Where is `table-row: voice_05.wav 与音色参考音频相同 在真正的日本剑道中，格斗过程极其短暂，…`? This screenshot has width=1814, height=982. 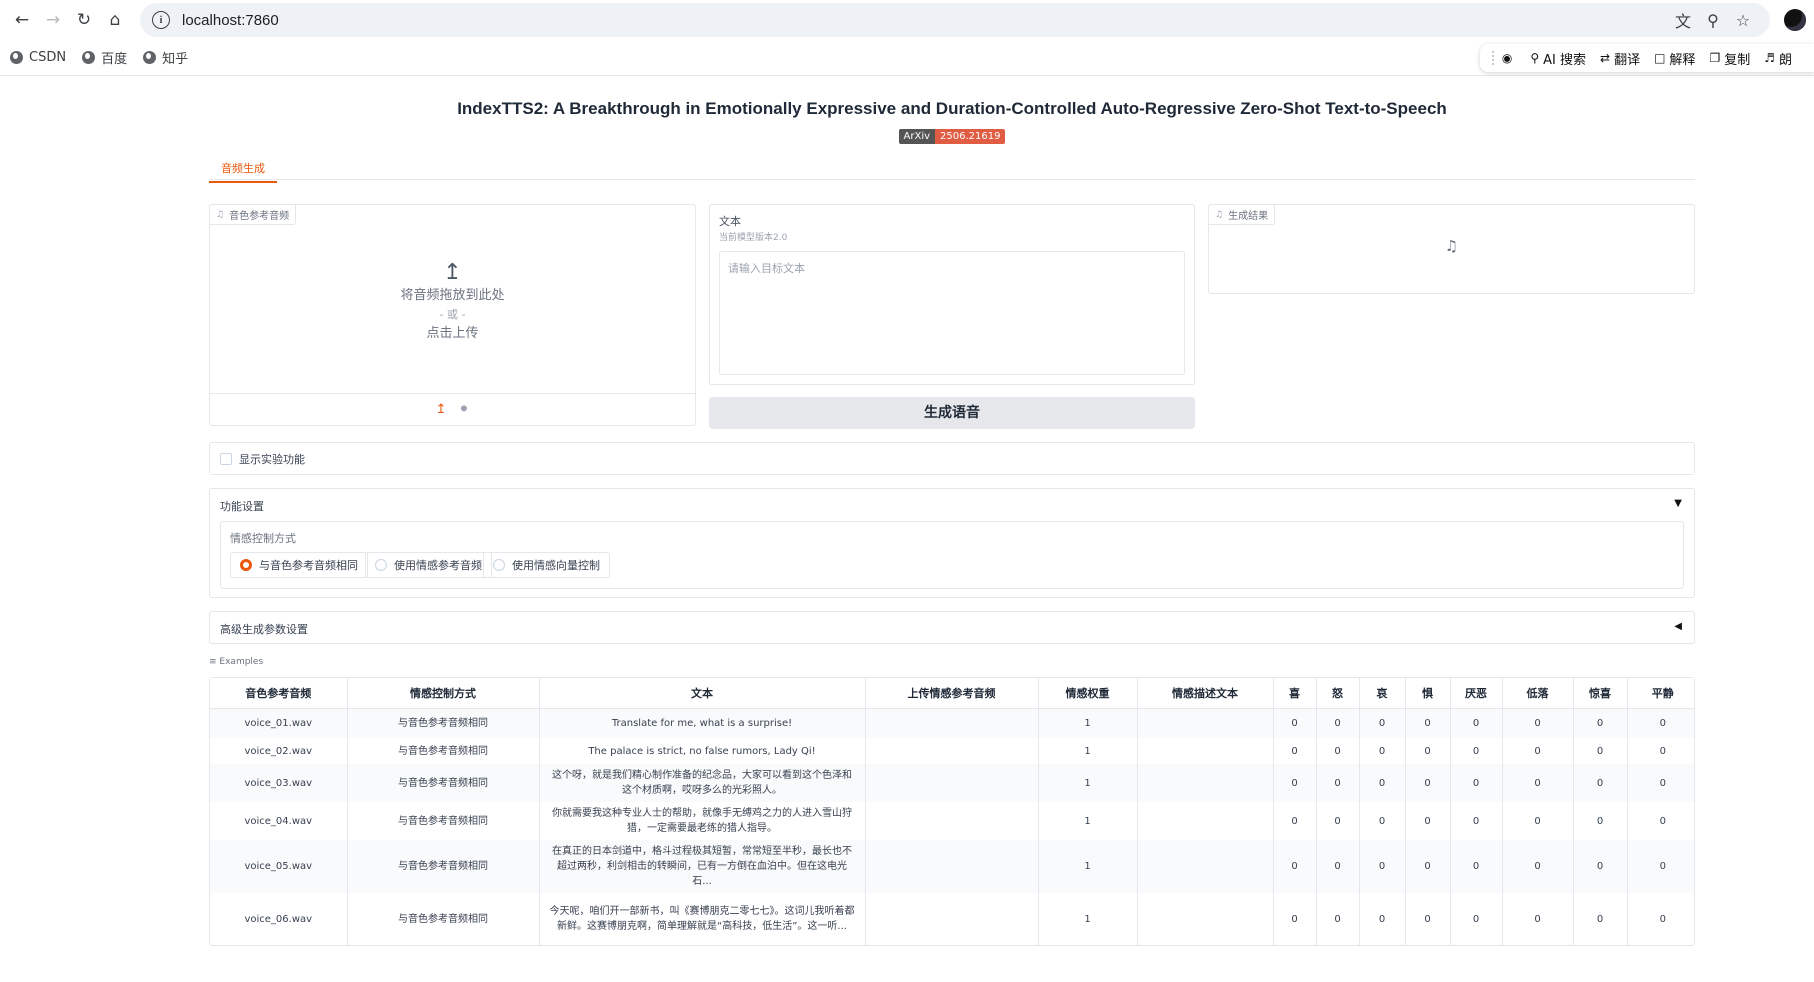
table-row: voice_05.wav 与音色参考音频相同 在真正的日本剑道中，格斗过程极其短暂，… is located at coordinates (952, 866).